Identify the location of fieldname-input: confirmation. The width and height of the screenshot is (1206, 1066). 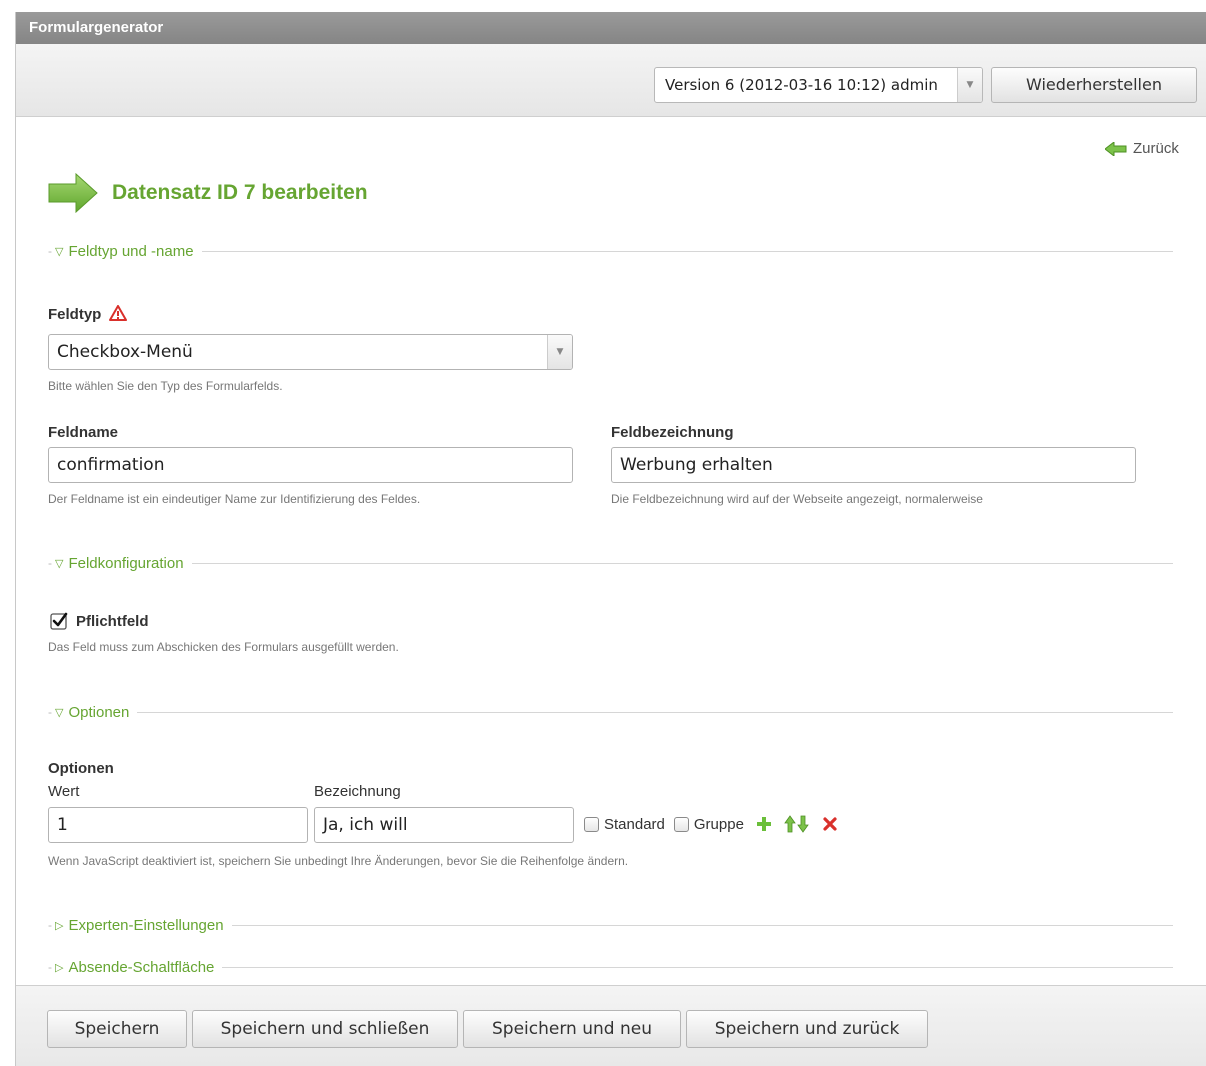
(310, 465).